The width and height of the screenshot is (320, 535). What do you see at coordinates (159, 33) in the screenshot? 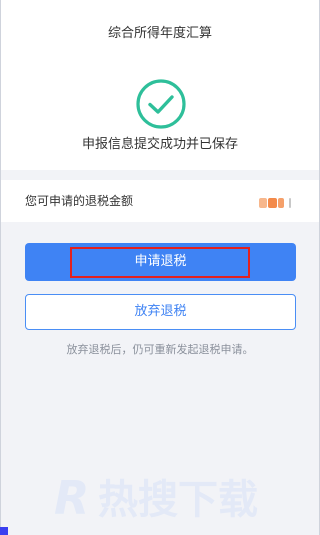
I see `page-title: 综合所得年度汇算` at bounding box center [159, 33].